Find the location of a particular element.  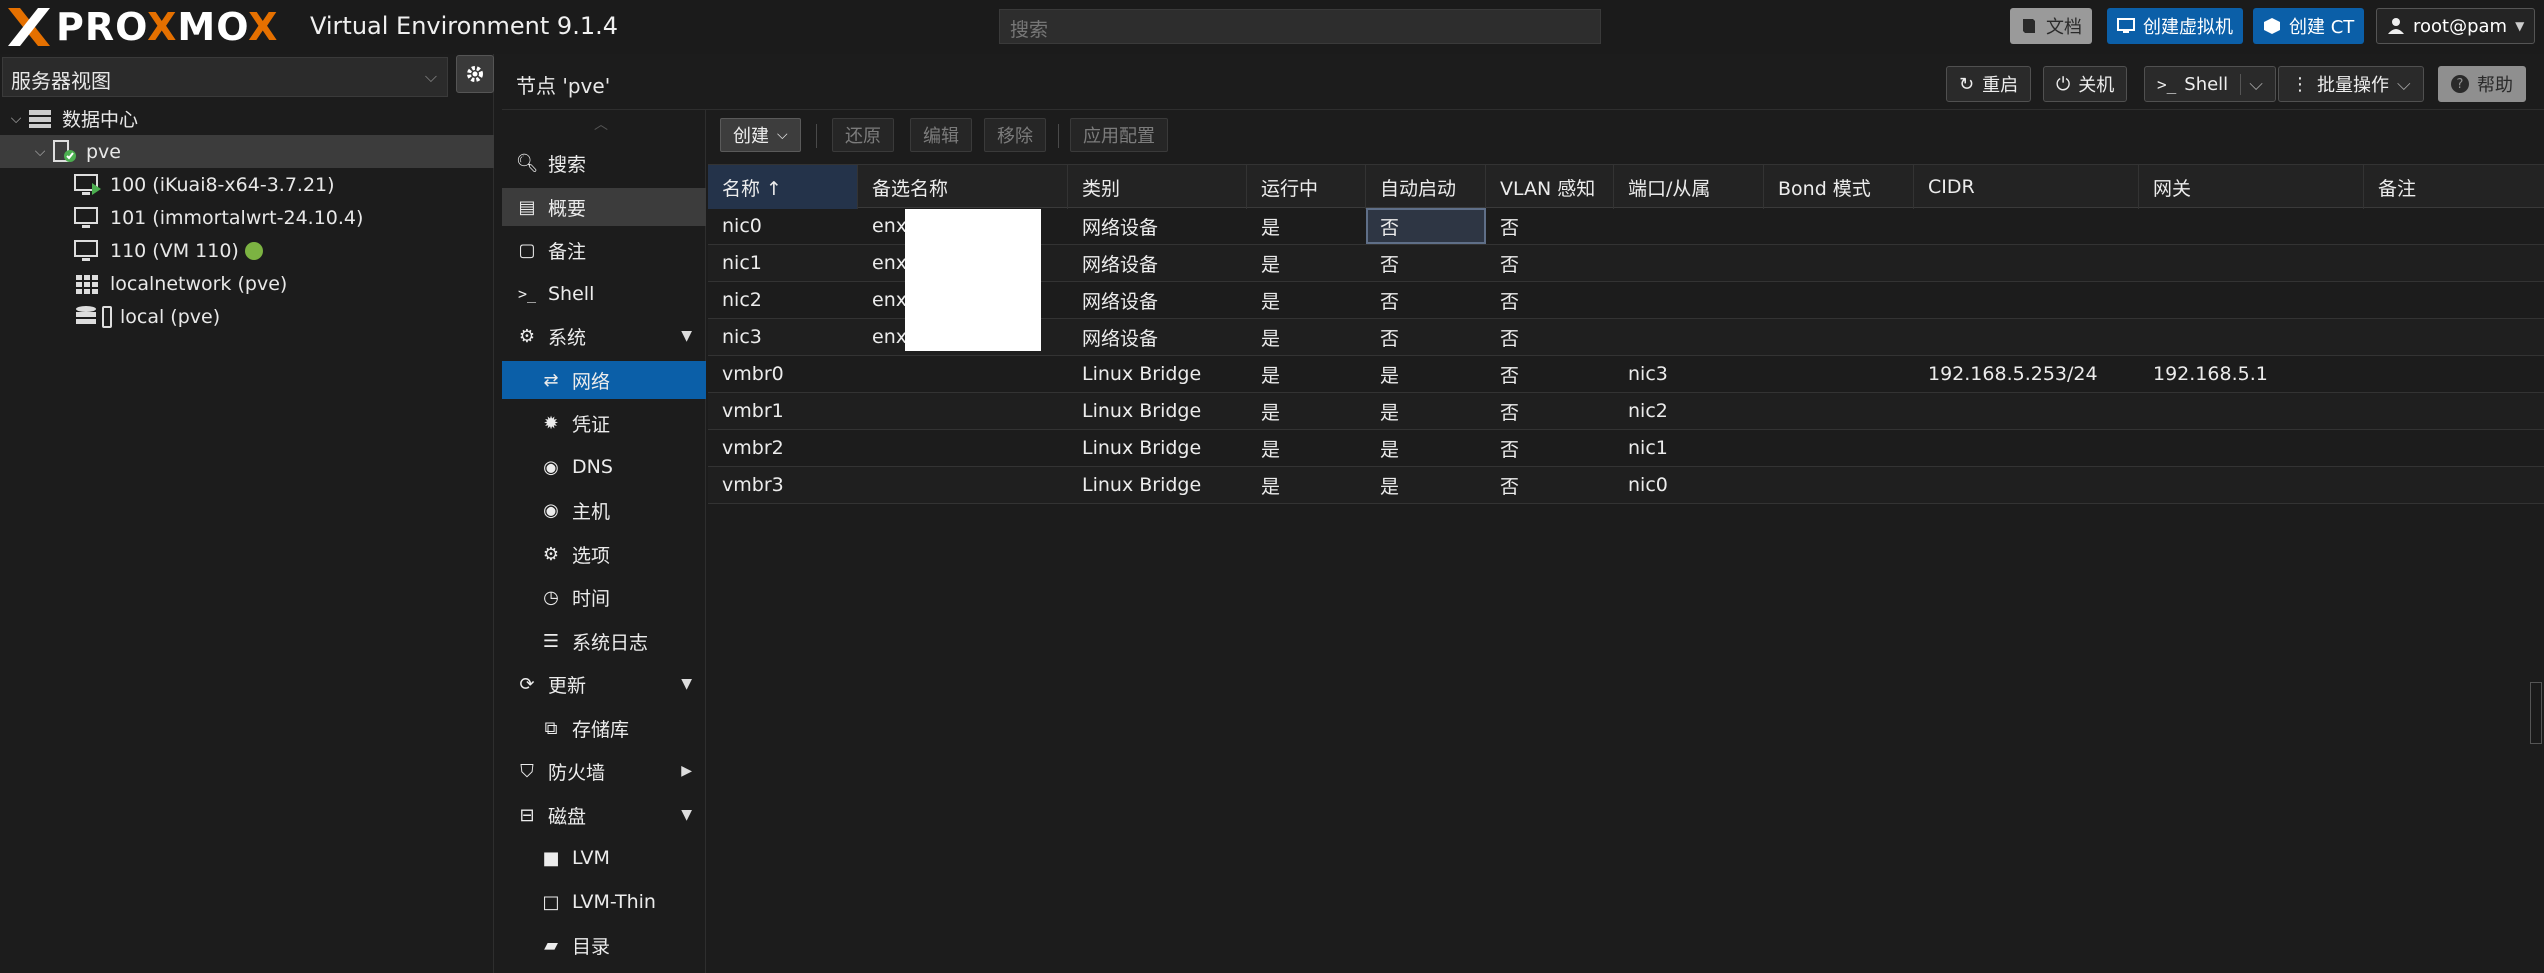

col-bond-mode: Bond 模式 is located at coordinates (1839, 187).